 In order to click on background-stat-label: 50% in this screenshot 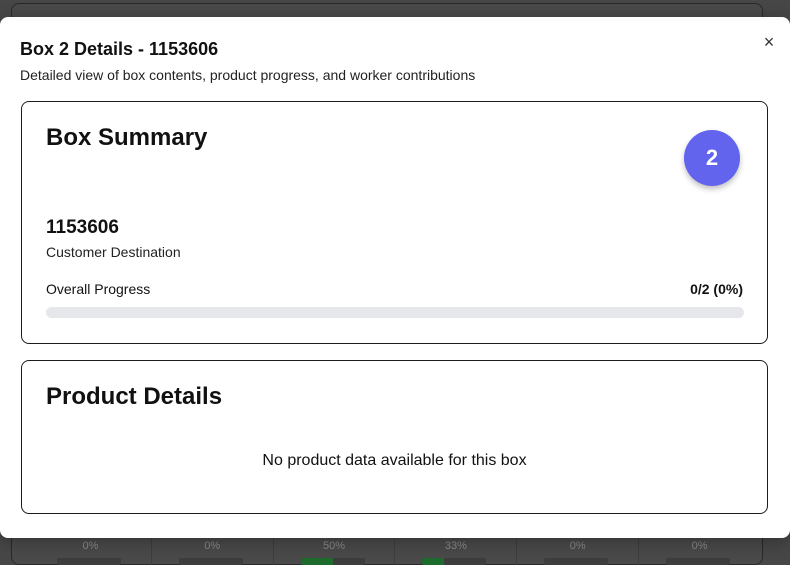, I will do `click(334, 546)`.